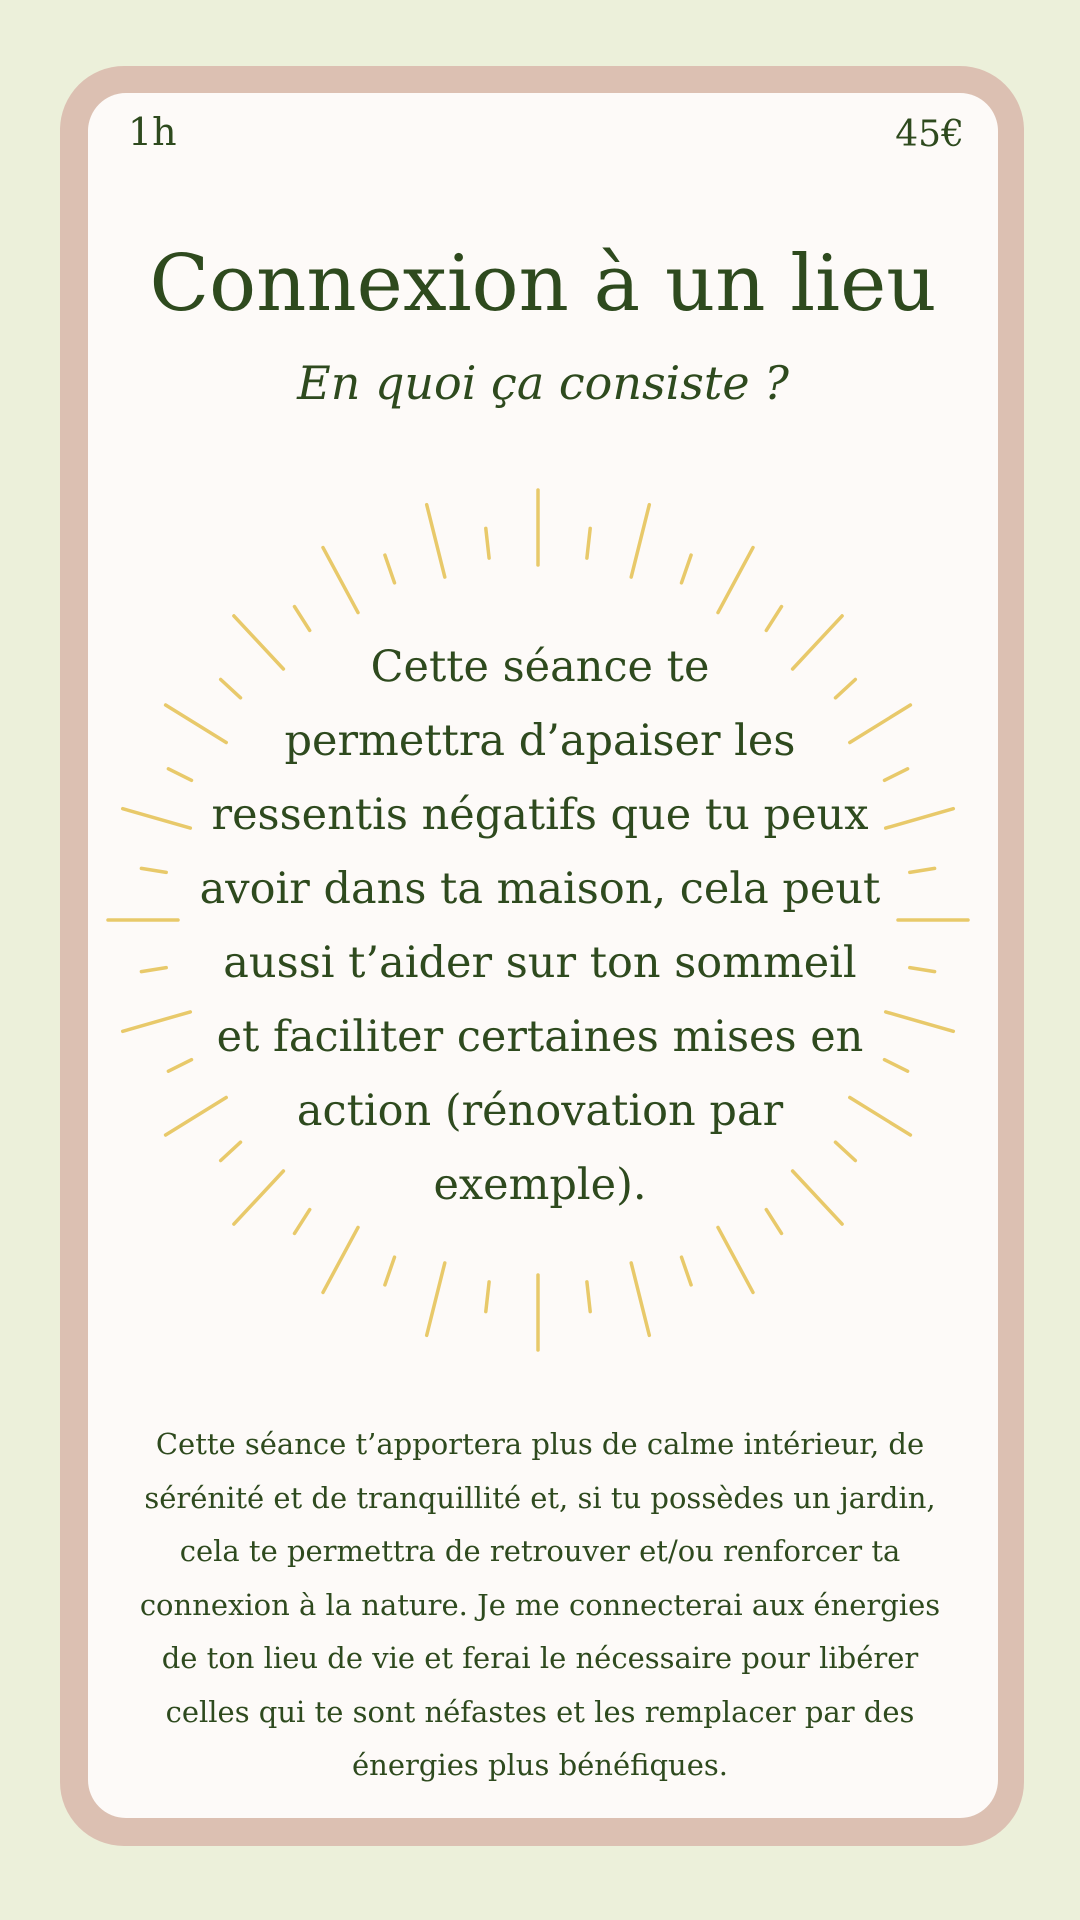  What do you see at coordinates (540, 1037) in the screenshot?
I see `center-line: et faciliter certaines mises en` at bounding box center [540, 1037].